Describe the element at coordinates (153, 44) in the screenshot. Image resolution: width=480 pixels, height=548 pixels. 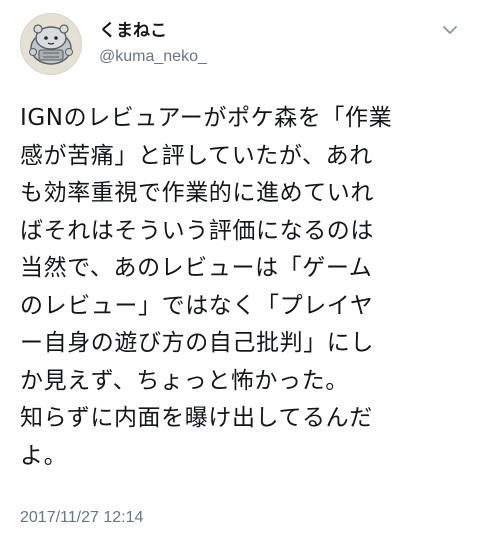
I see `user-names: くまねこ @kuma_neko_` at that location.